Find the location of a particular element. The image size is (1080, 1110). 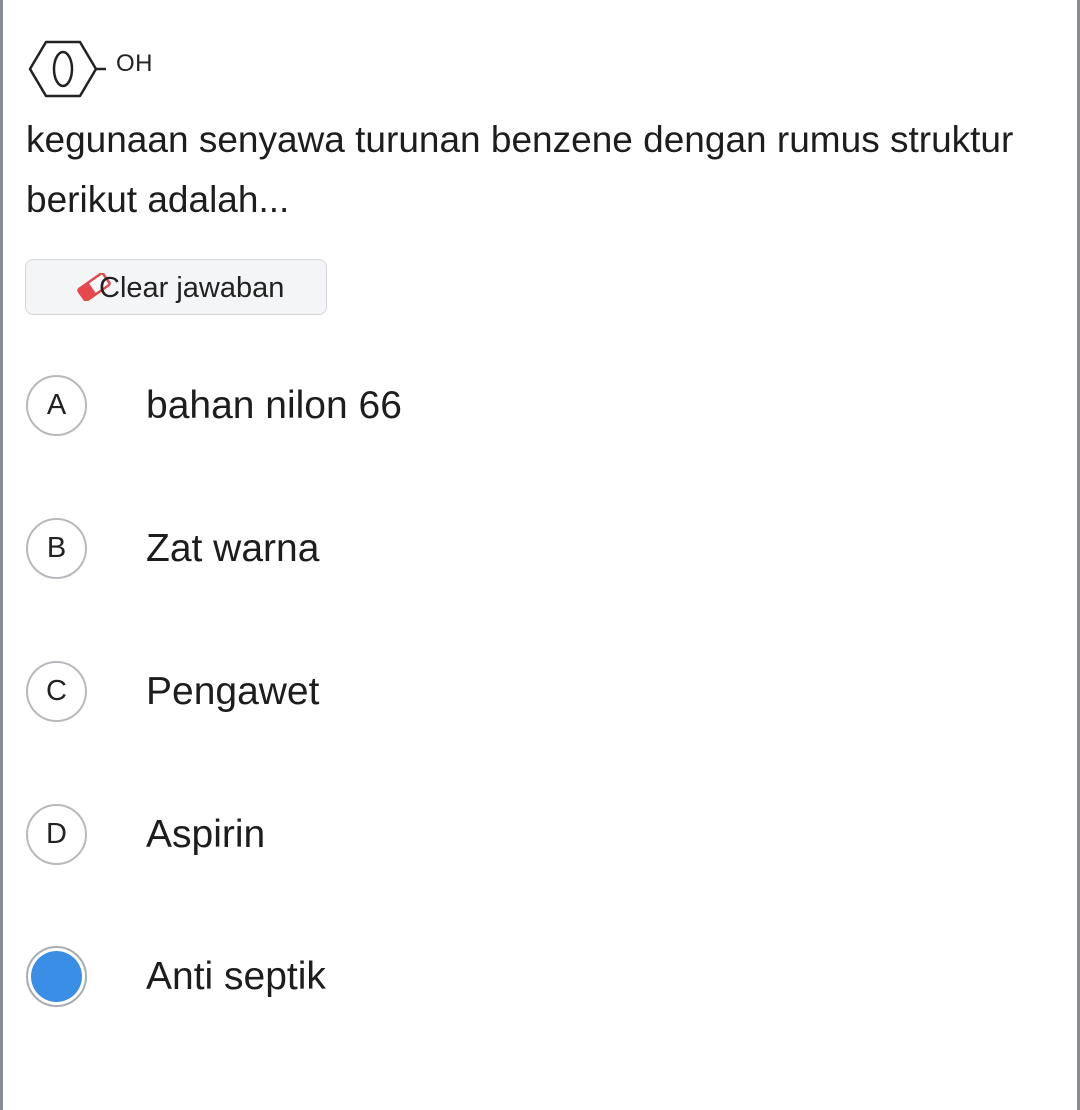

option-b-text: Zat warna is located at coordinates (233, 548).